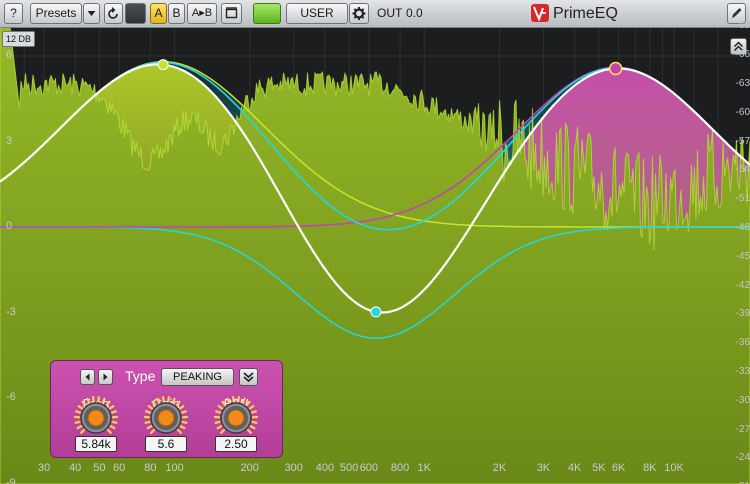  Describe the element at coordinates (424, 468) in the screenshot. I see `freq-tick-label: 1K` at that location.